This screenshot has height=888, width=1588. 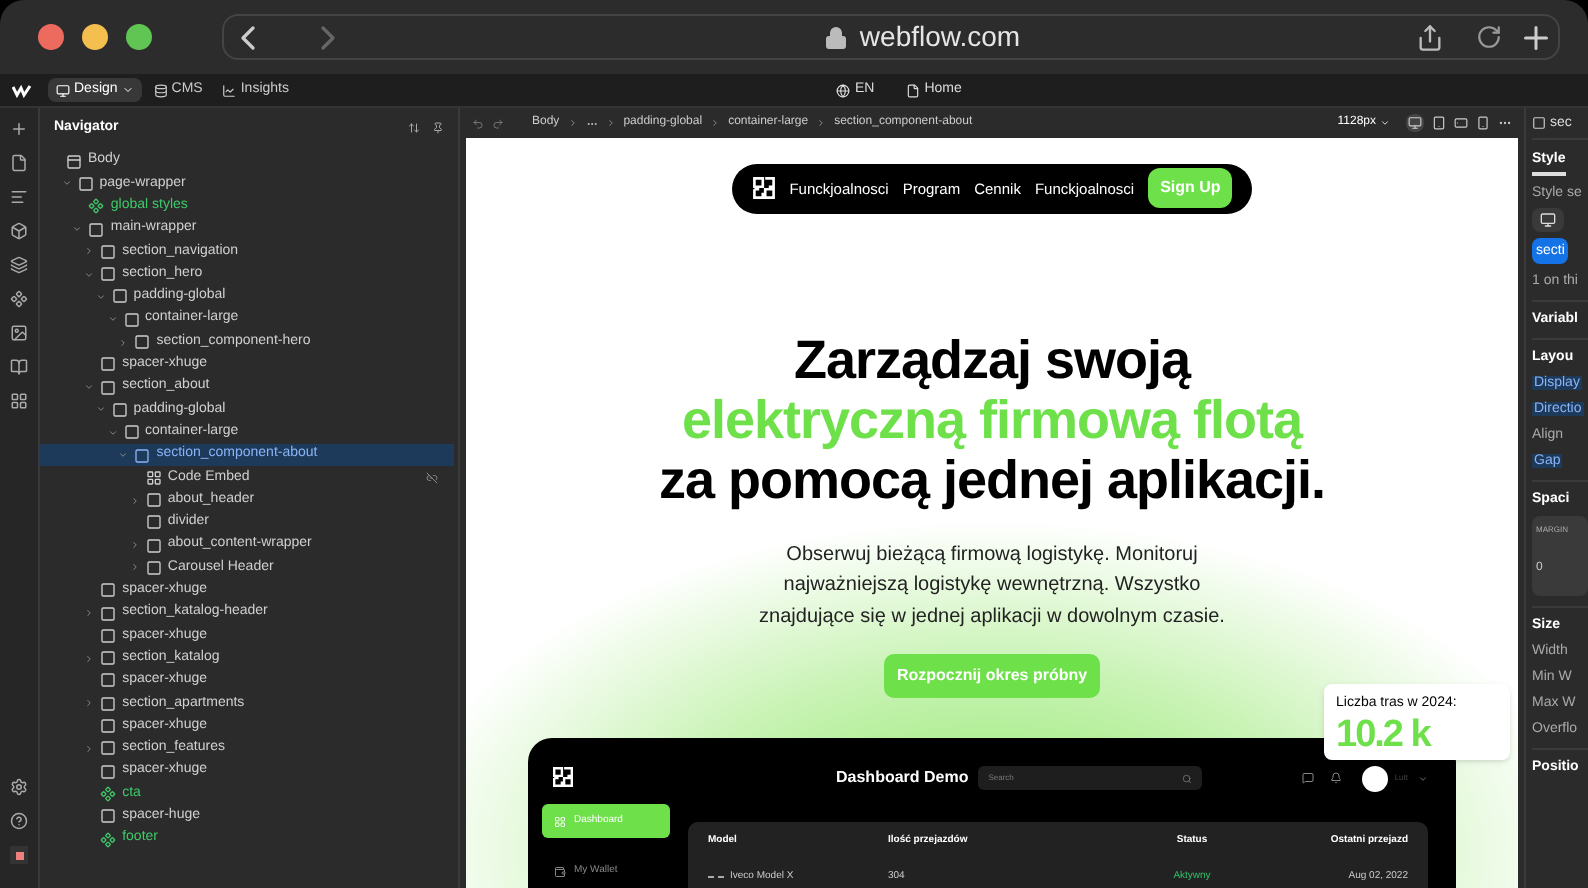 What do you see at coordinates (22, 90) in the screenshot?
I see `webflow-logo-icon` at bounding box center [22, 90].